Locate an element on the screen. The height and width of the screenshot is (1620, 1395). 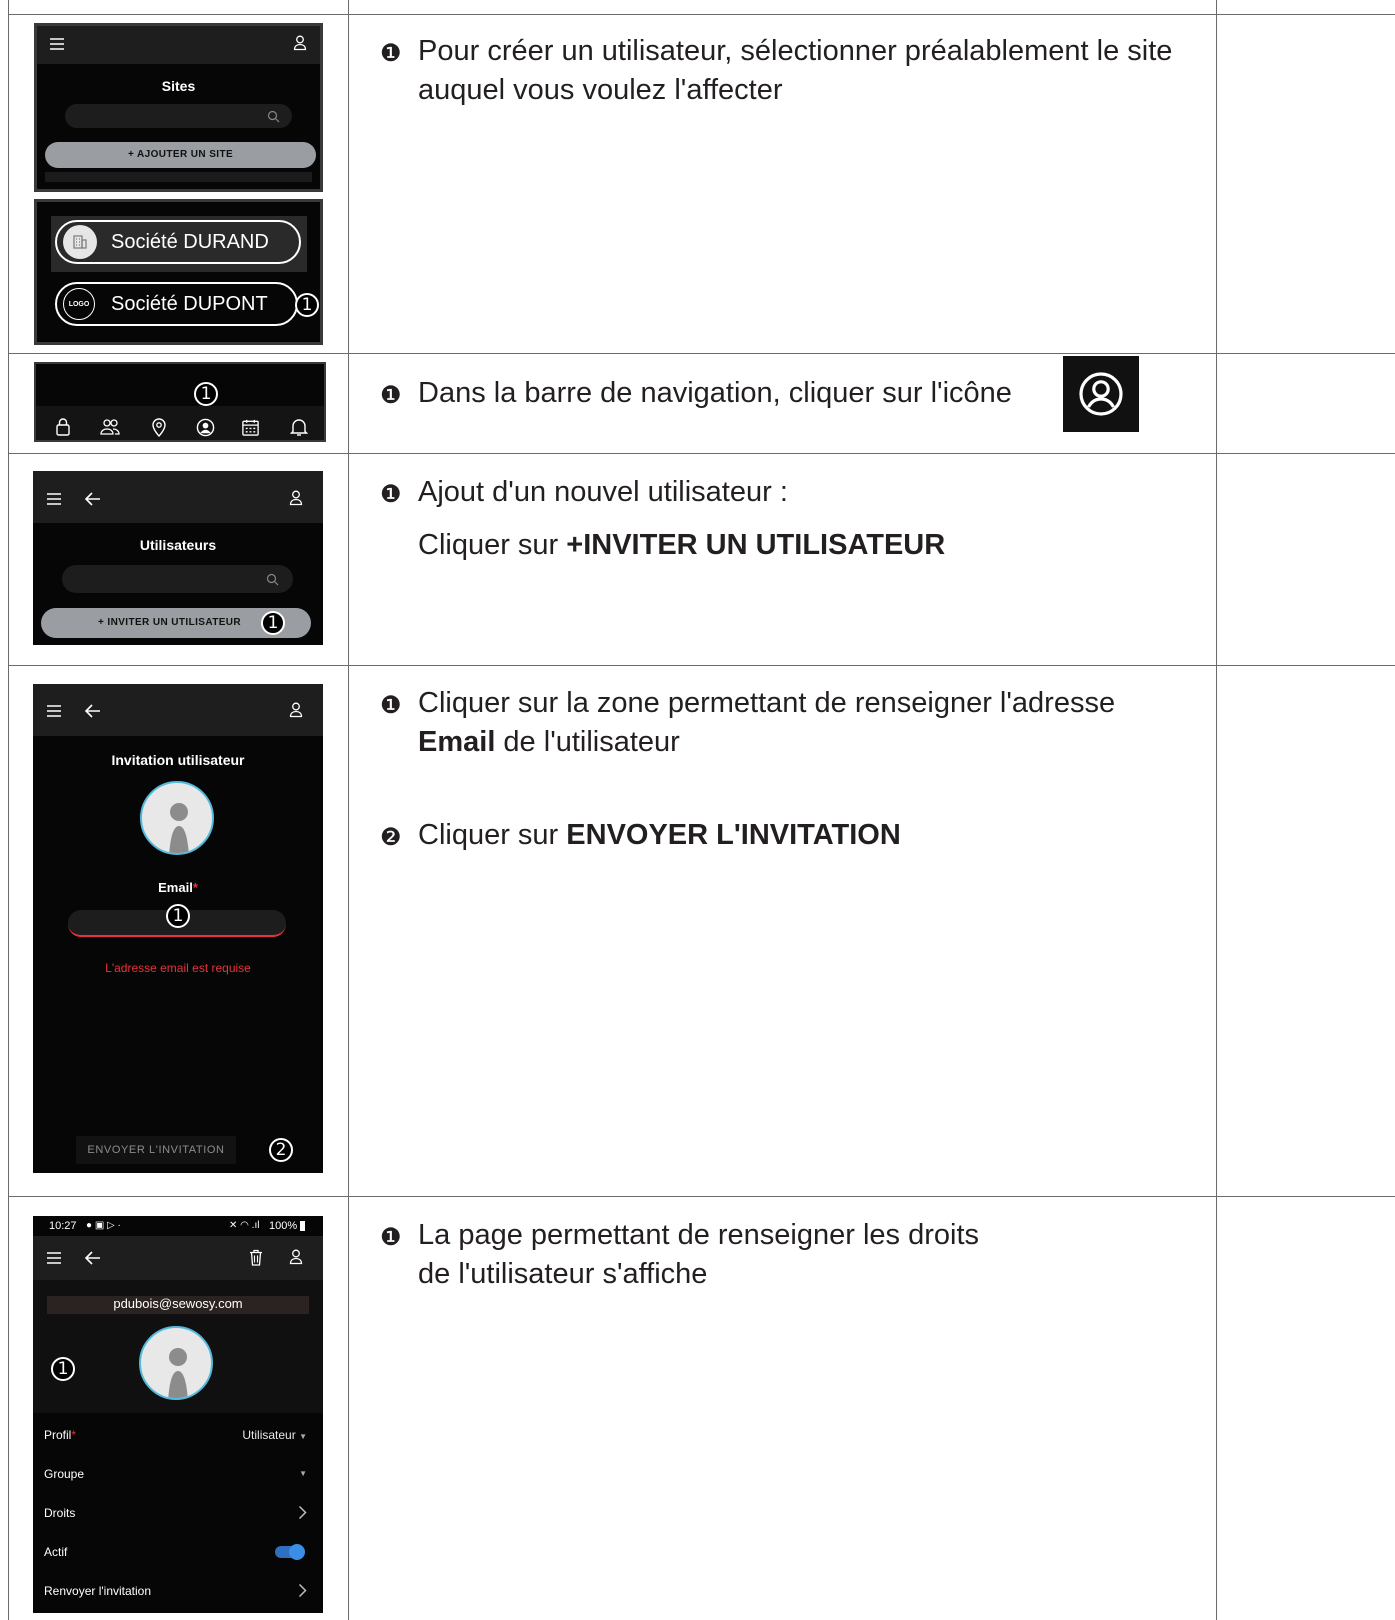
step-text: Cliquer sur +INVITER UN UTILISATEUR is located at coordinates (682, 545).